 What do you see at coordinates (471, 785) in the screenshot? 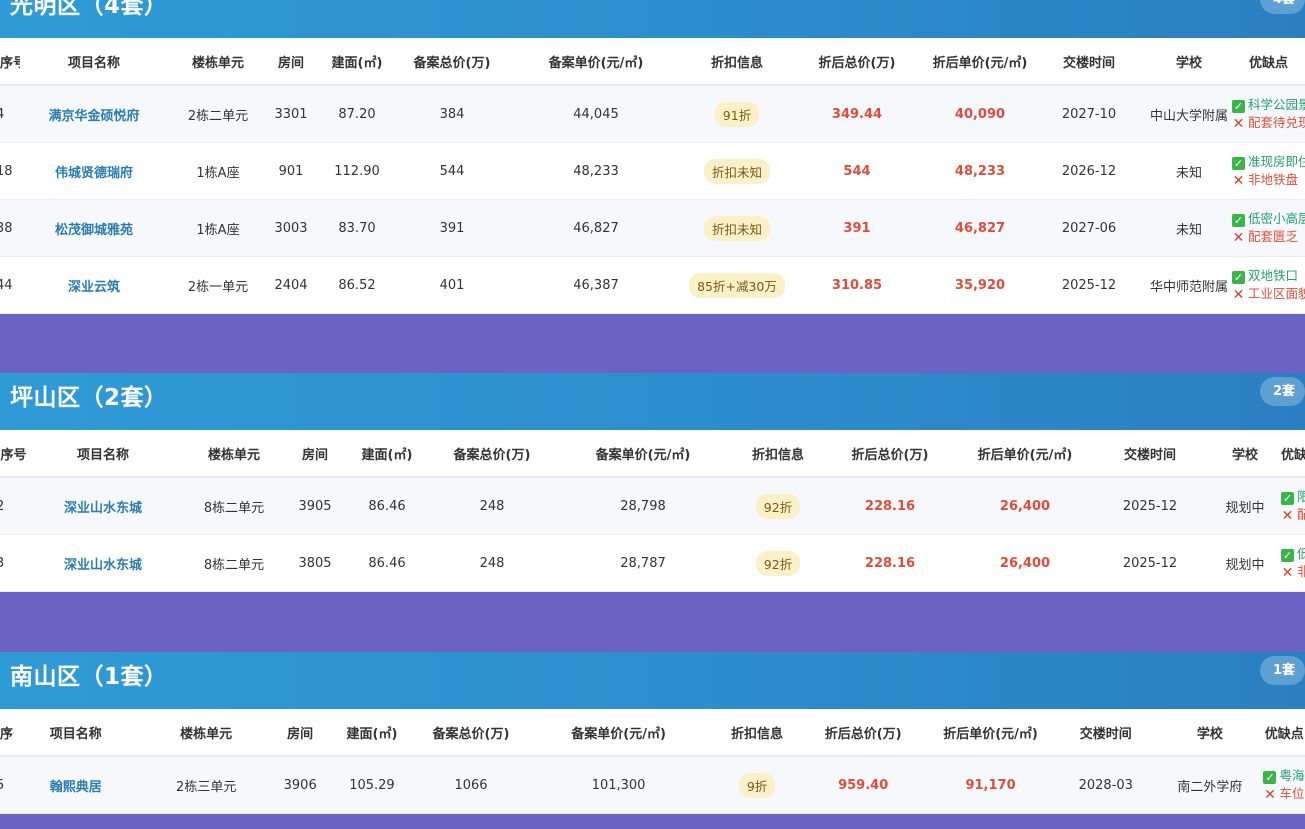
I see `cell-total: 1066` at bounding box center [471, 785].